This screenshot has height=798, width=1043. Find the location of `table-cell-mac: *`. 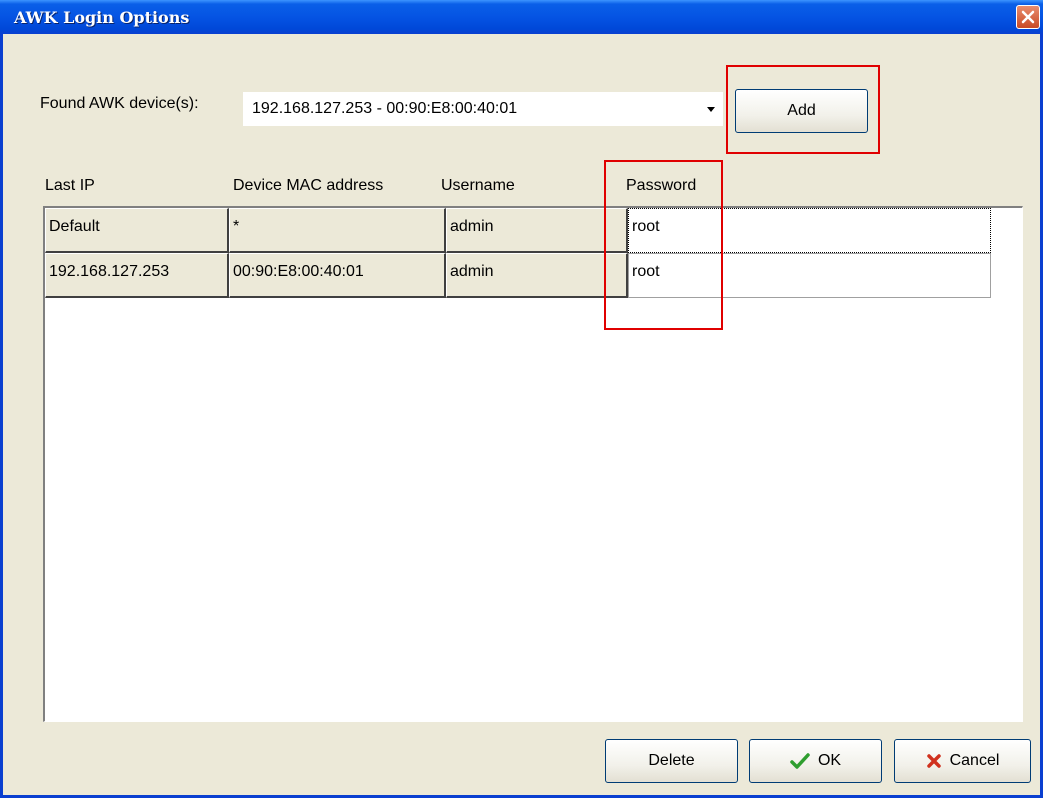

table-cell-mac: * is located at coordinates (337, 230).